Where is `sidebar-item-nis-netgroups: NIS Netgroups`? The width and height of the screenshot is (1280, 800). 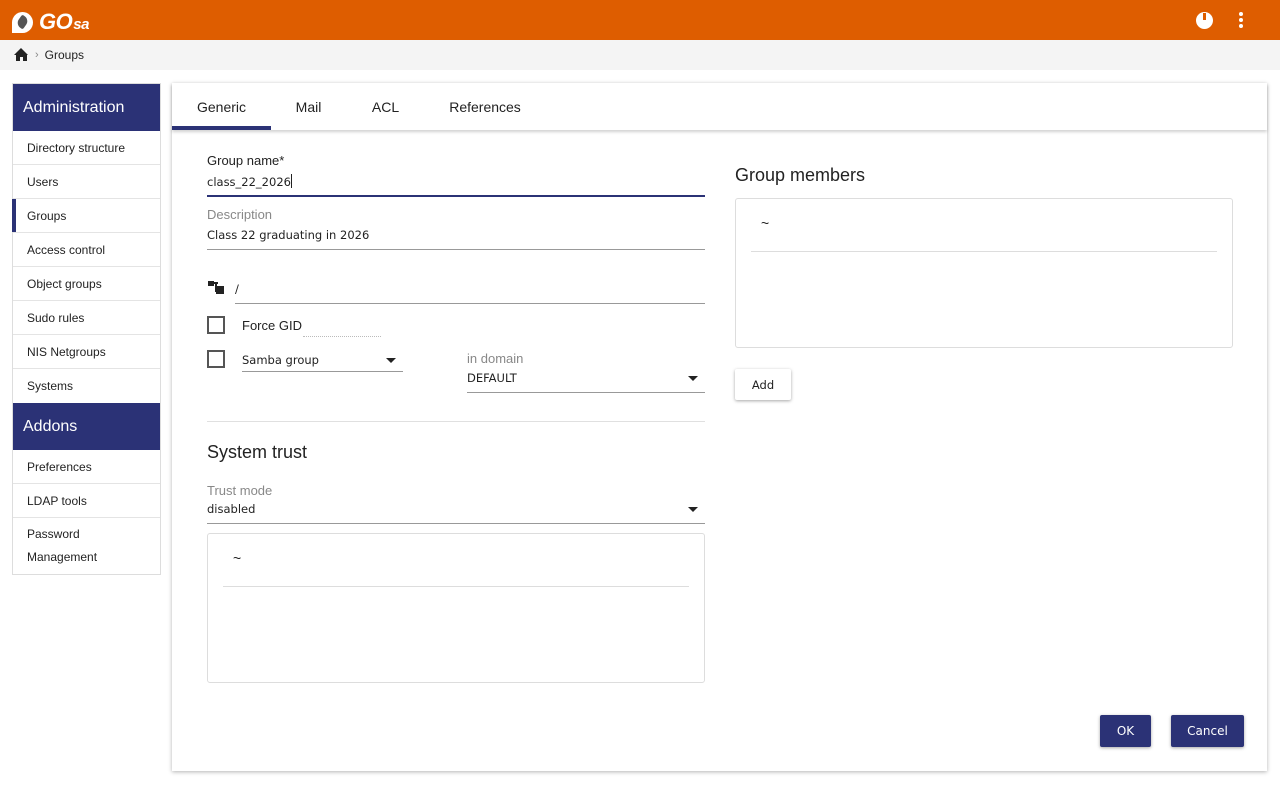 sidebar-item-nis-netgroups: NIS Netgroups is located at coordinates (86, 352).